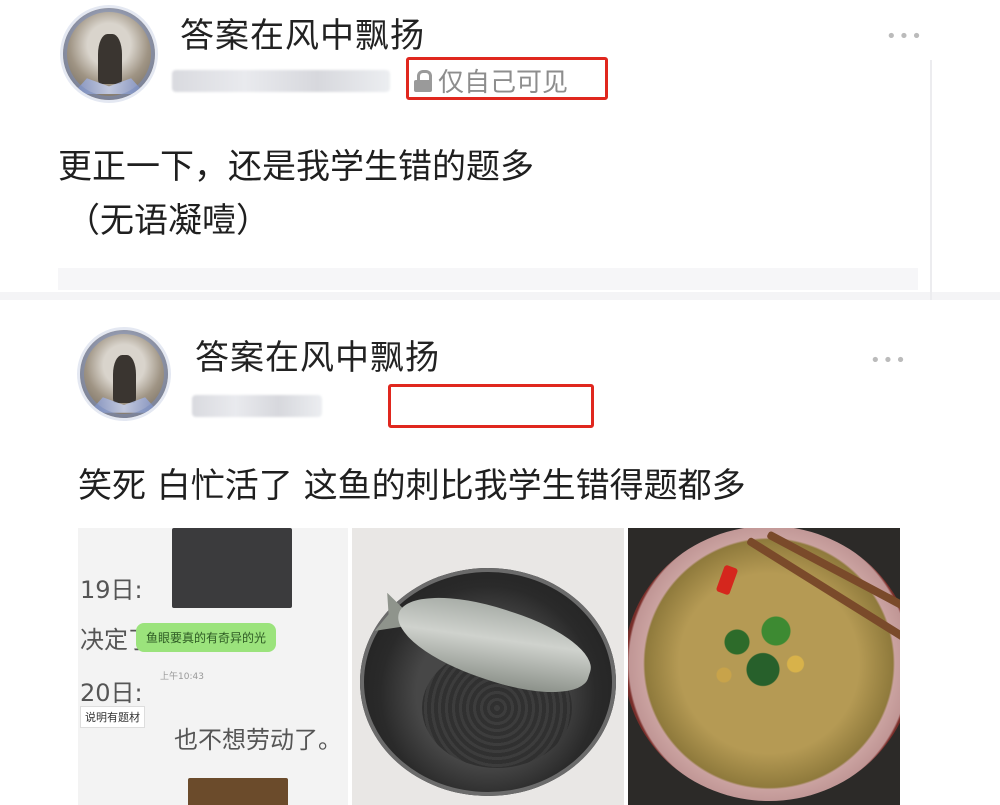  I want to click on herbs-image, so click(763, 653).